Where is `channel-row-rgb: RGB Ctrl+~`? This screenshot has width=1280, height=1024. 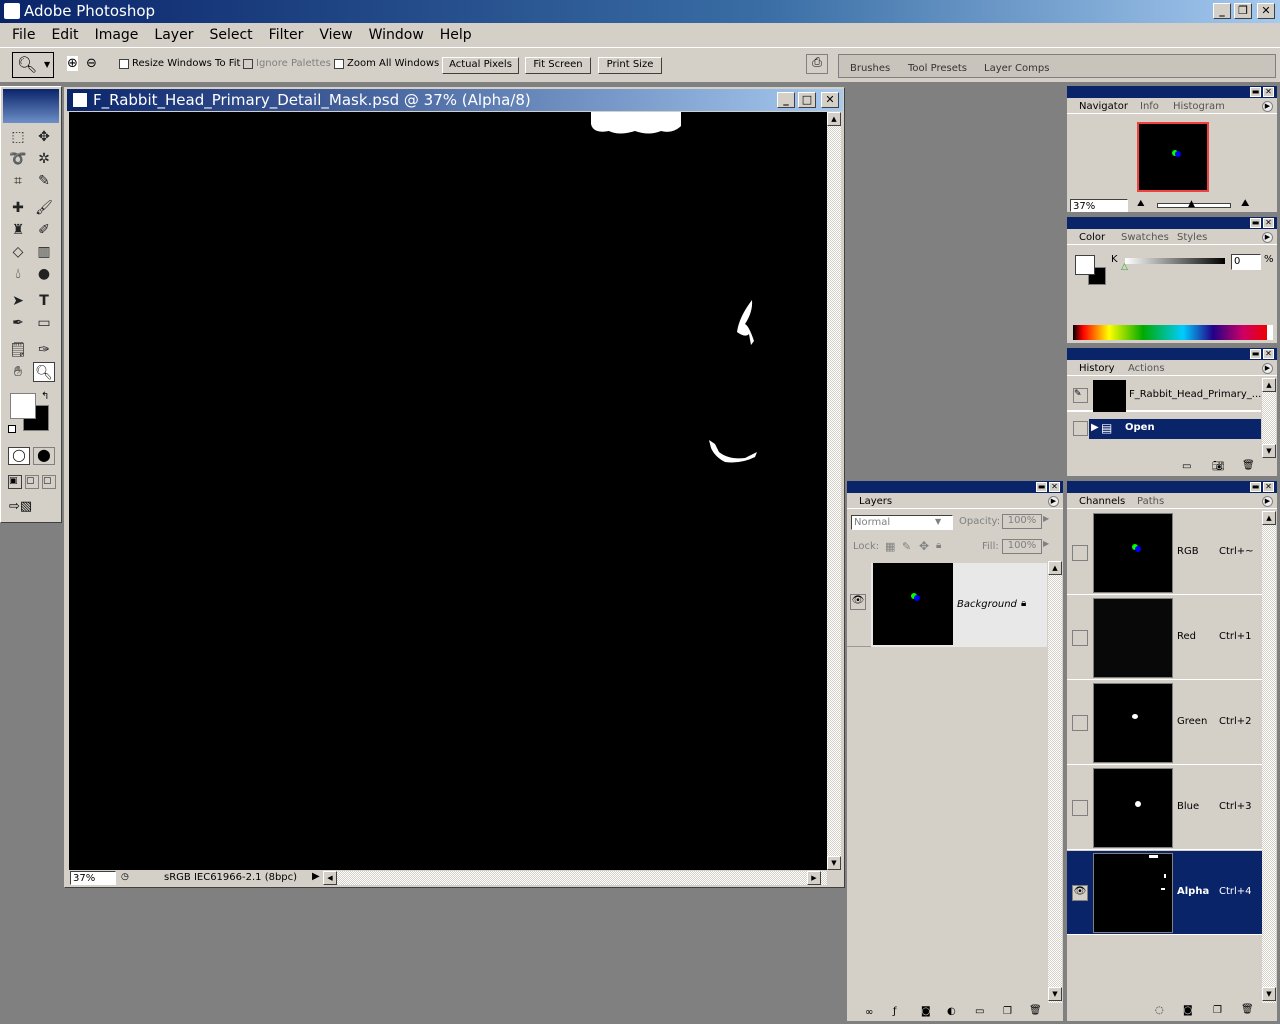 channel-row-rgb: RGB Ctrl+~ is located at coordinates (1164, 553).